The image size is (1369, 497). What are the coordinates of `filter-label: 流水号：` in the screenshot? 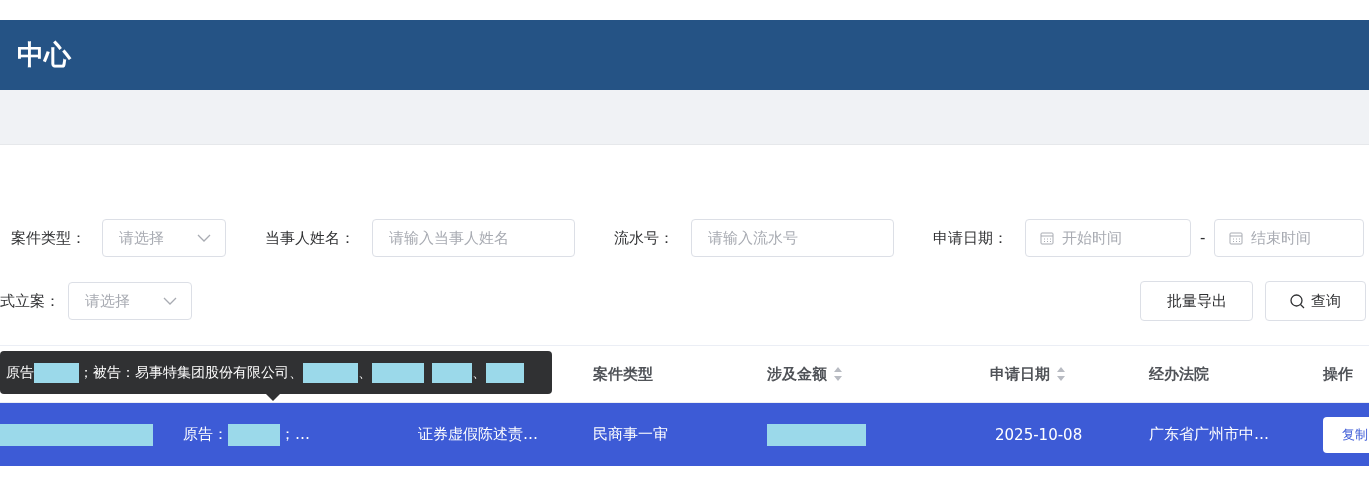 It's located at (644, 238).